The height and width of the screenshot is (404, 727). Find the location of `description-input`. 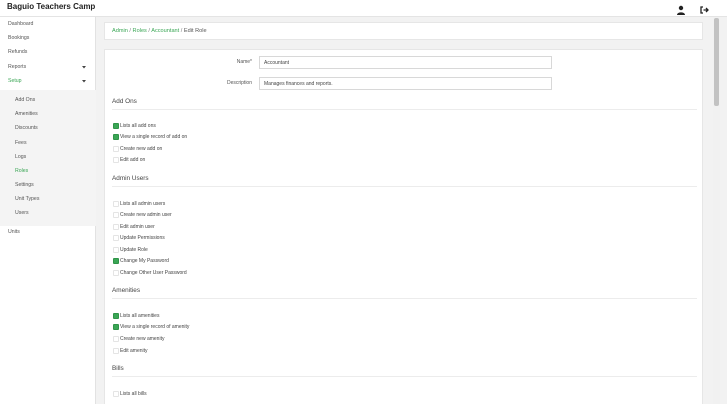

description-input is located at coordinates (405, 83).